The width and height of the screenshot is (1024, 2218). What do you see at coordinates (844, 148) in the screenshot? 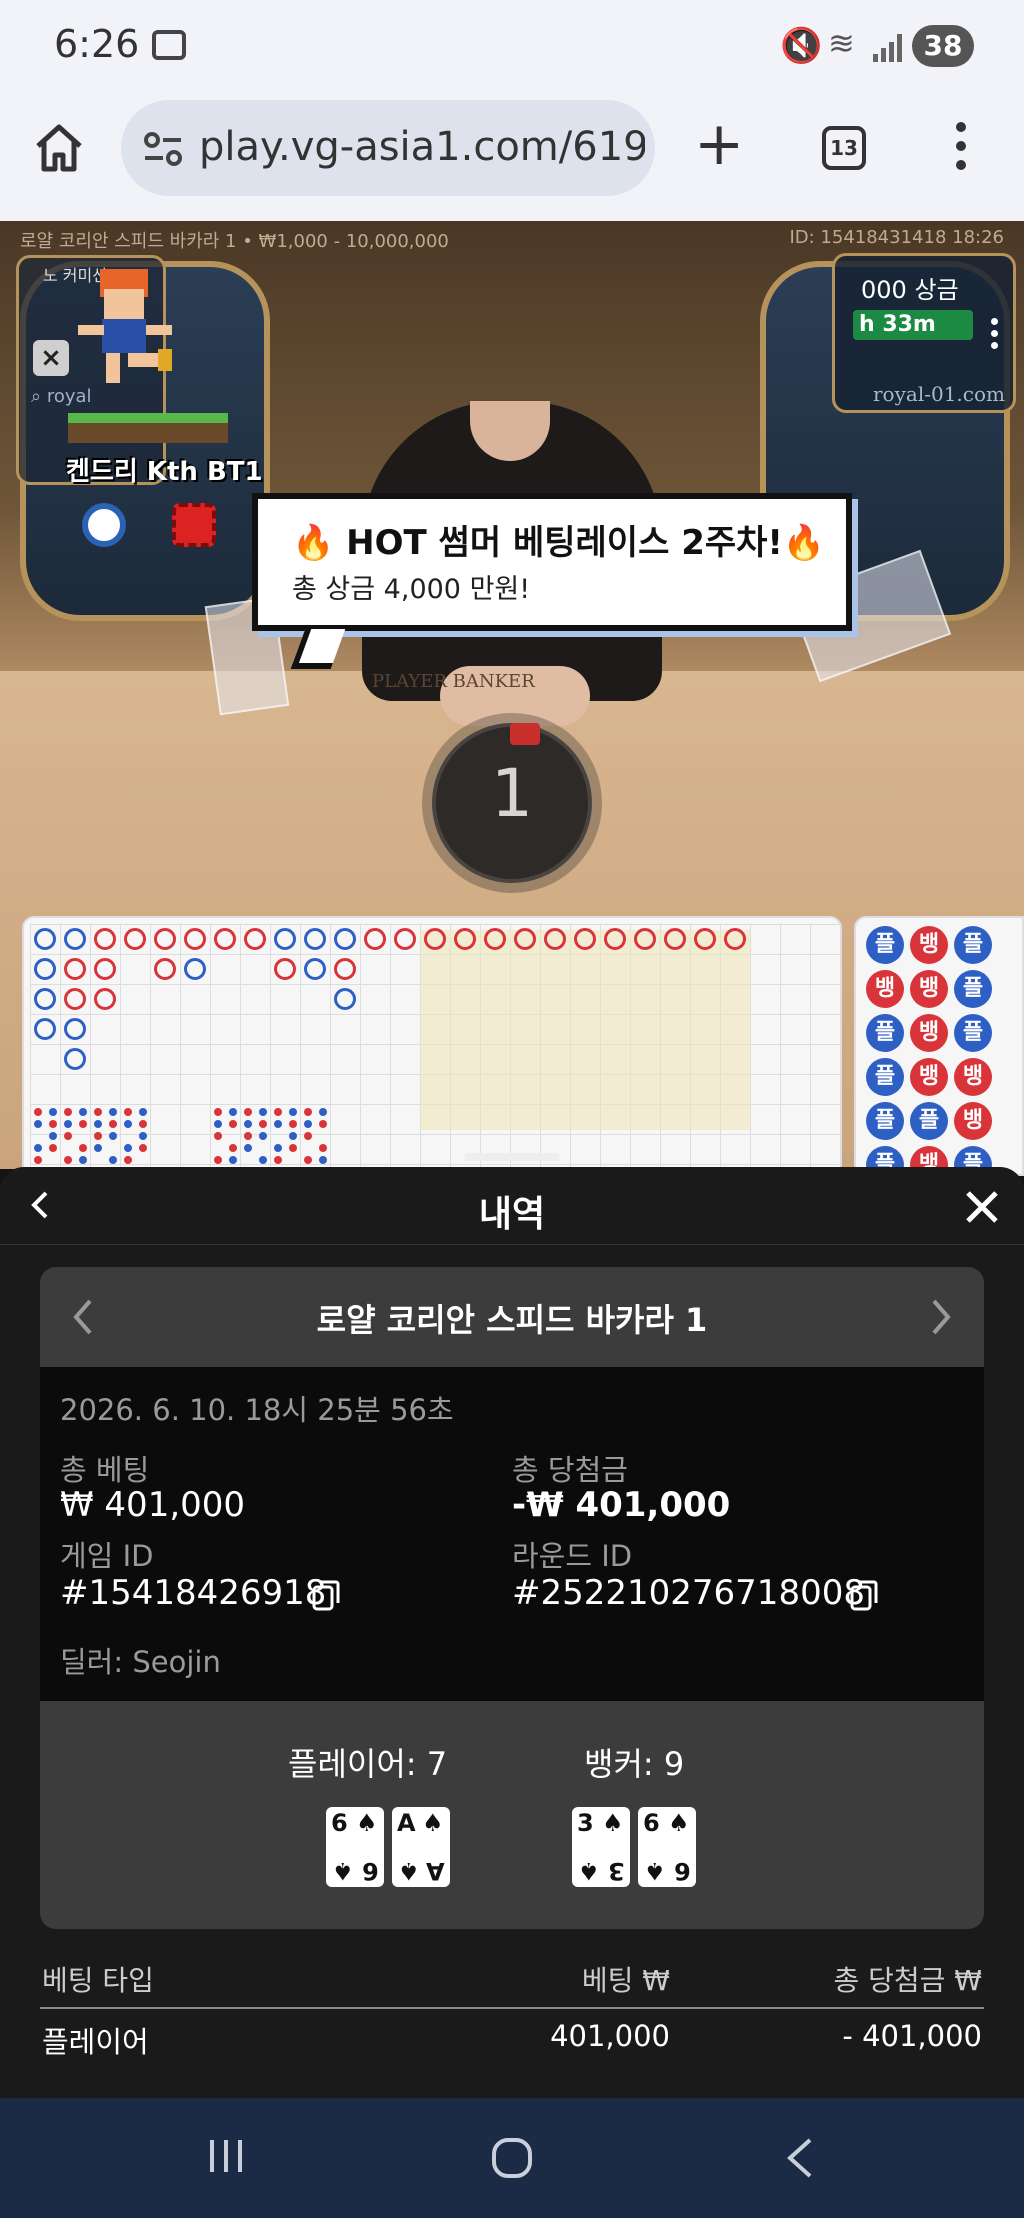
I see `tab-switcher-button: 13` at bounding box center [844, 148].